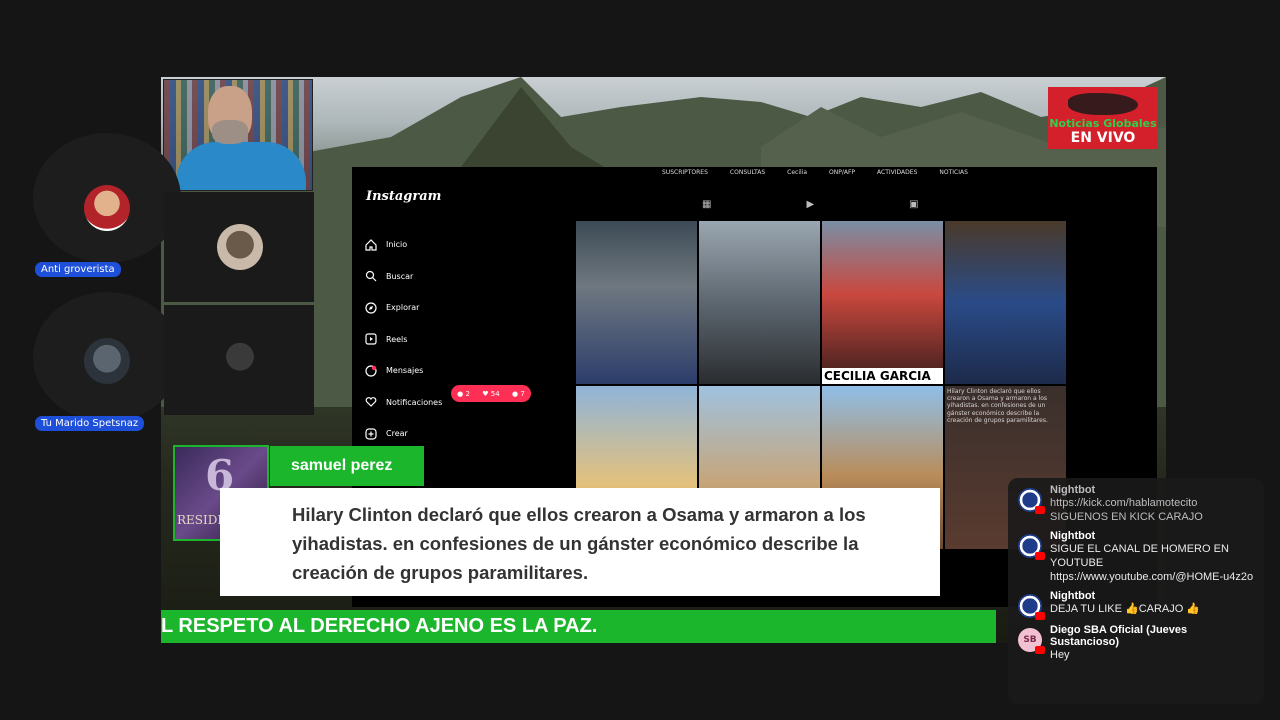 This screenshot has height=720, width=1280. Describe the element at coordinates (397, 339) in the screenshot. I see `nav-label: Reels` at that location.